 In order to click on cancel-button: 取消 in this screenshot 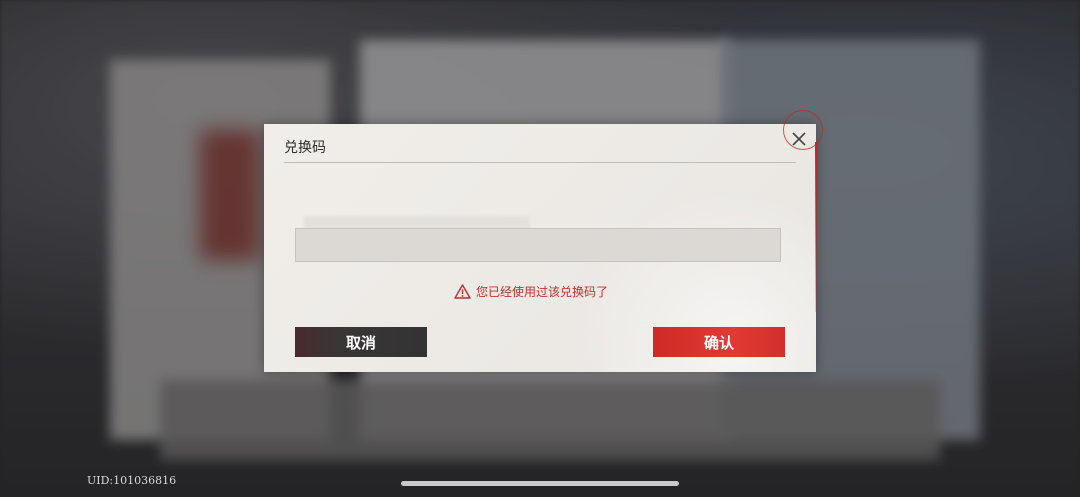, I will do `click(361, 342)`.